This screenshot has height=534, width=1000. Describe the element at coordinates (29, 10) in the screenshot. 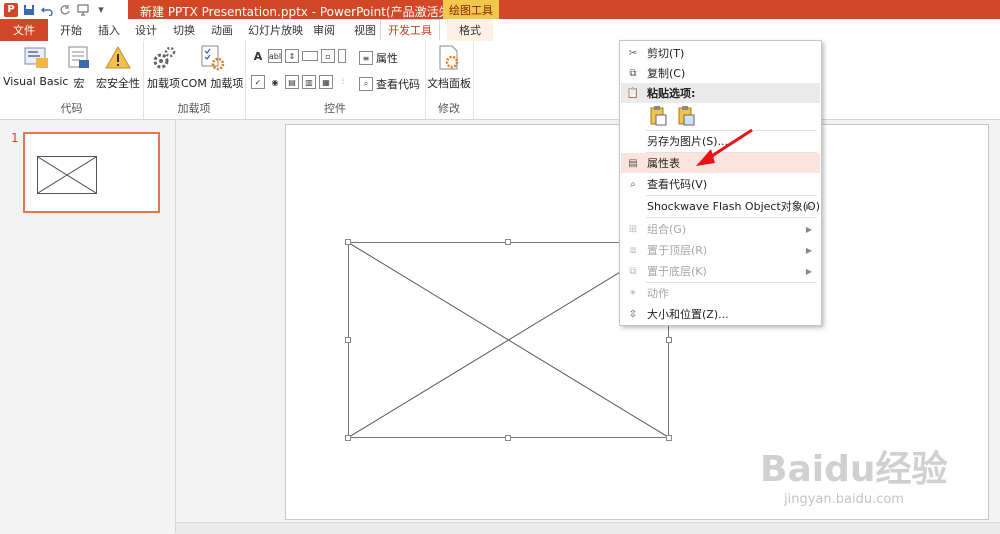

I see `save-icon` at that location.